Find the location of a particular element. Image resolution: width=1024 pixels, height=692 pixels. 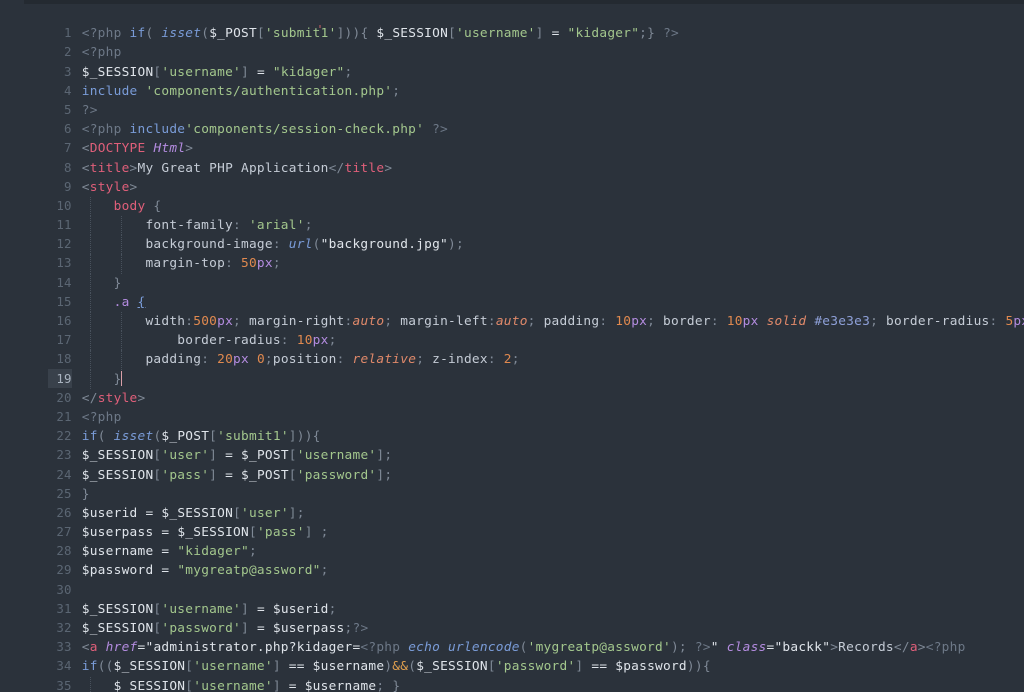

code-line: 29 $password = "mygreatp@assword"; is located at coordinates (512, 559).